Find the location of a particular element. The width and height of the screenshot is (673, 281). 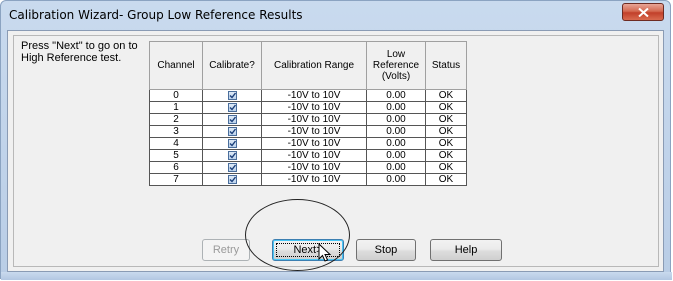

channel-cell: 5 is located at coordinates (176, 155).